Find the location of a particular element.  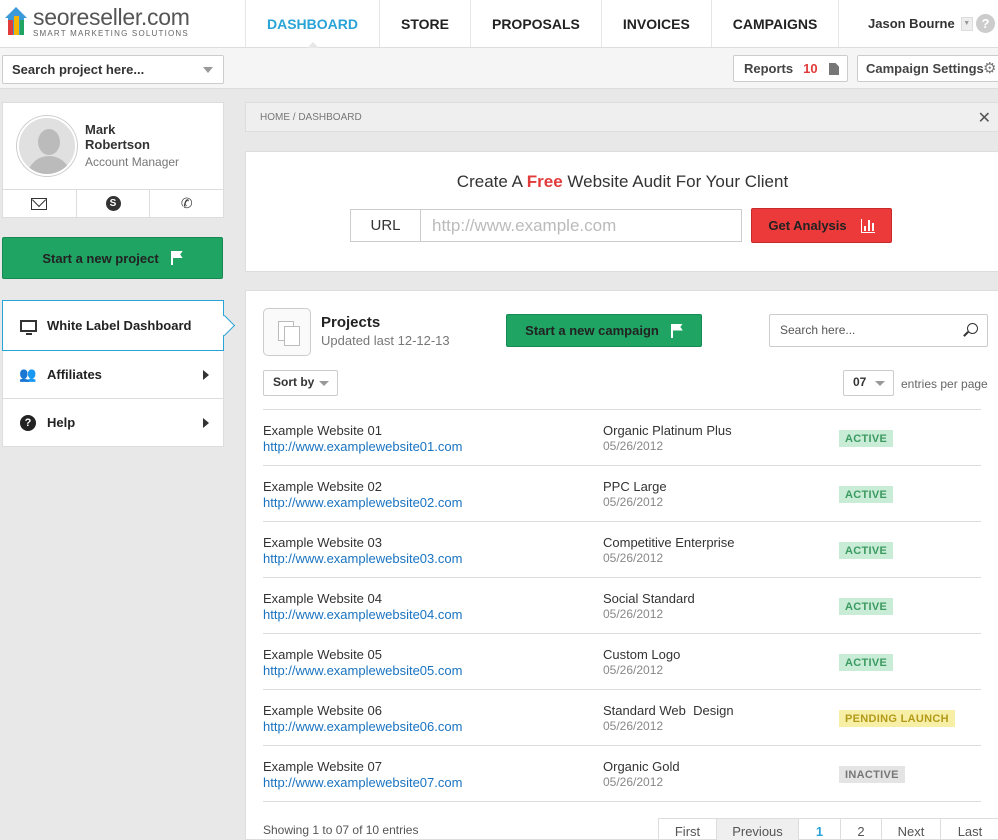

reports-button: Reports 10 is located at coordinates (790, 68).